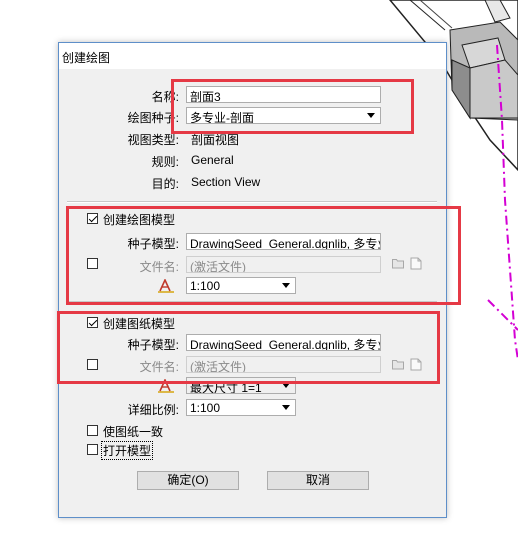 Image resolution: width=518 pixels, height=555 pixels. What do you see at coordinates (165, 162) in the screenshot?
I see `rule-label: 规则:` at bounding box center [165, 162].